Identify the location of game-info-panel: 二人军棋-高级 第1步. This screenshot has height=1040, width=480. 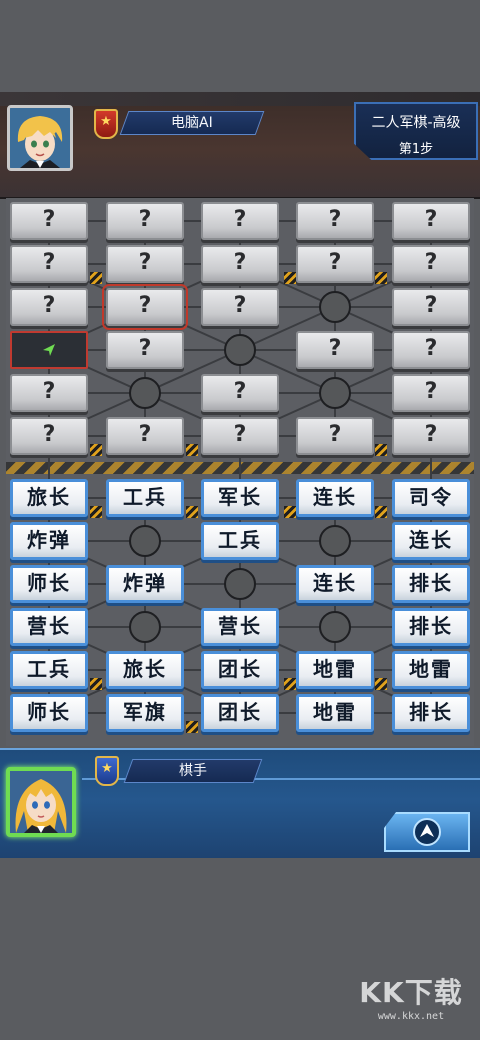
(416, 131).